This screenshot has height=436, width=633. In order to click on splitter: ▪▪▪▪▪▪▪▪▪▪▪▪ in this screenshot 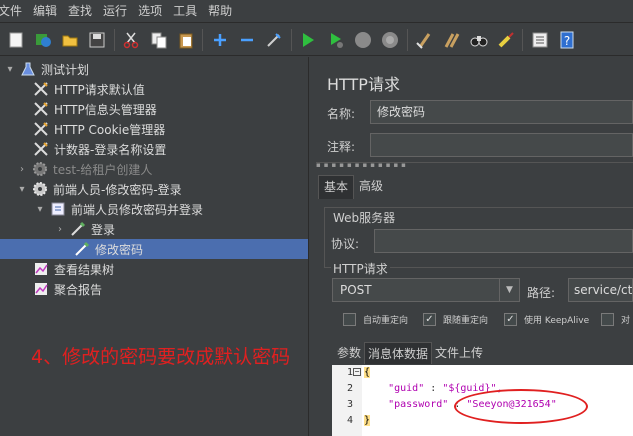, I will do `click(474, 165)`.